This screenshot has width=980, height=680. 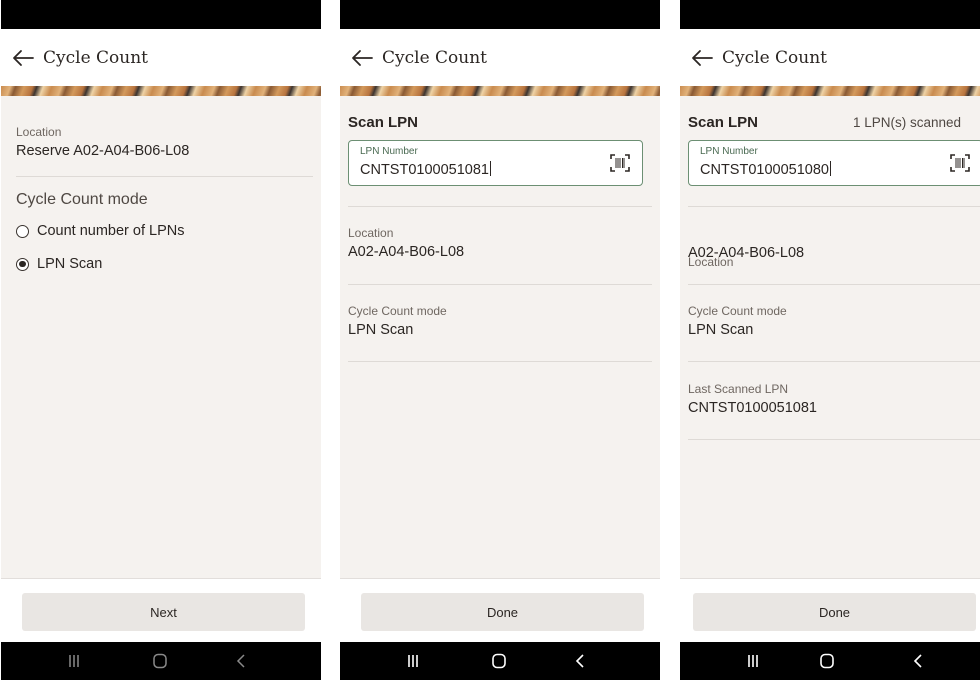 I want to click on lpn-scanned-count: 1 LPN(s) scanned, so click(x=907, y=122).